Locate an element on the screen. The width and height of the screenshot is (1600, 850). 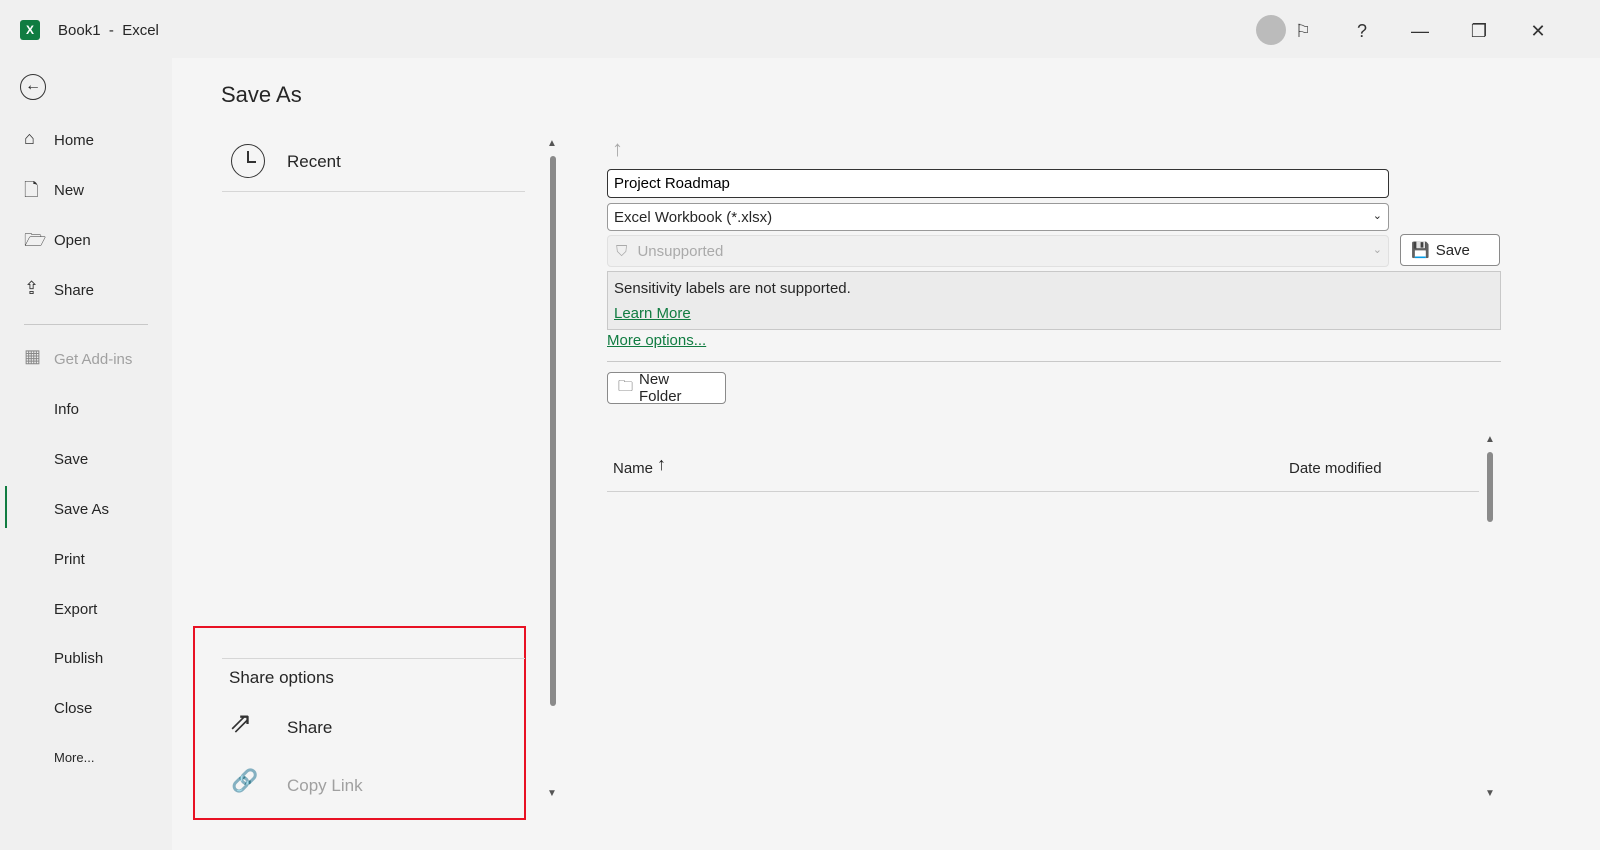
nav-info: Info is located at coordinates (66, 409).